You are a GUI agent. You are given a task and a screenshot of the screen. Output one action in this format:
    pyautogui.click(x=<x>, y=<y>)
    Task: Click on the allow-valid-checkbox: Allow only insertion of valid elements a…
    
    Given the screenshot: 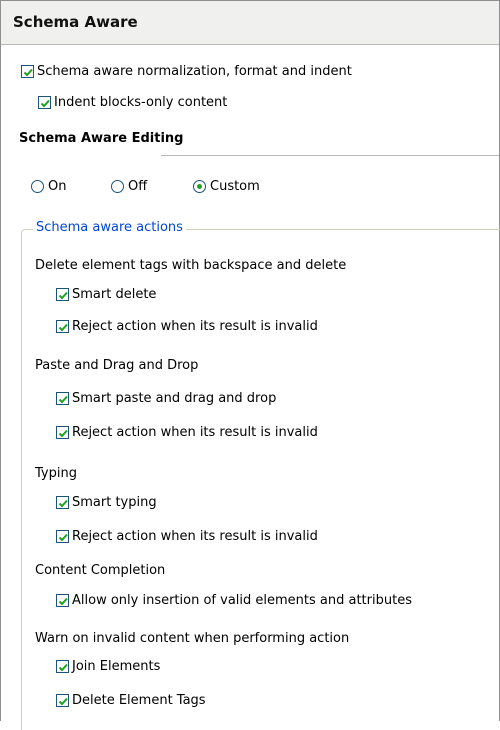 What is the action you would take?
    pyautogui.click(x=234, y=600)
    